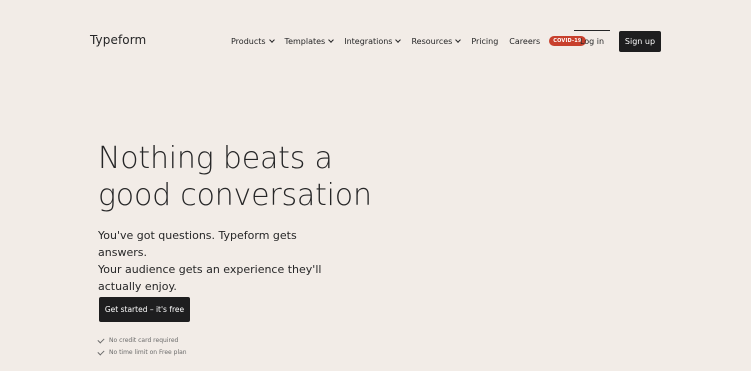 The height and width of the screenshot is (371, 751). What do you see at coordinates (137, 286) in the screenshot?
I see `hero-subtitle-line-3: actually enjoy.` at bounding box center [137, 286].